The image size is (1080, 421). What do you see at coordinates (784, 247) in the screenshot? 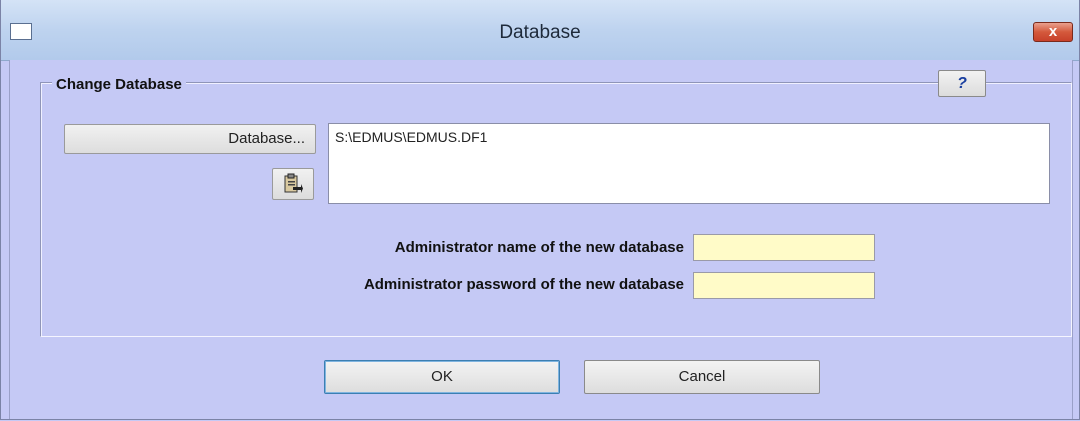
I see `admin-name-field` at bounding box center [784, 247].